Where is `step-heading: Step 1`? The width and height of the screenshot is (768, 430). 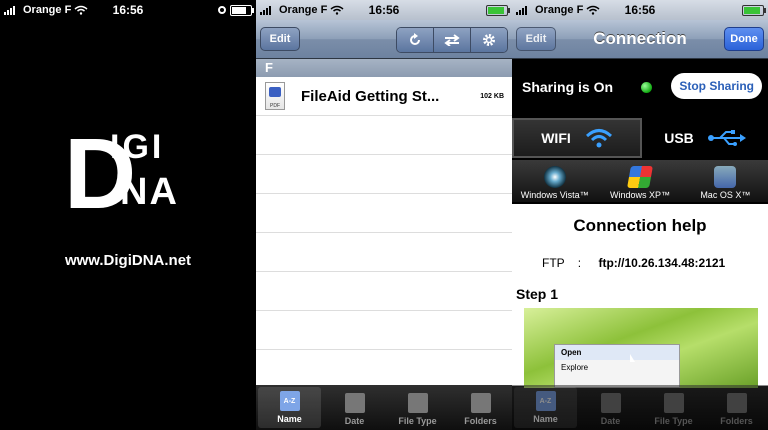 step-heading: Step 1 is located at coordinates (537, 294).